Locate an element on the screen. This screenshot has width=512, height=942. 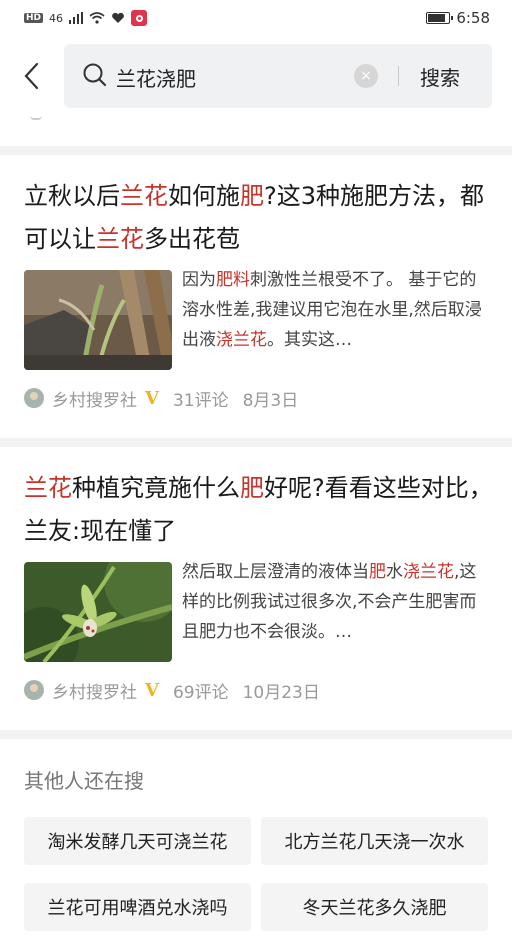
drag-indicator is located at coordinates (36, 118).